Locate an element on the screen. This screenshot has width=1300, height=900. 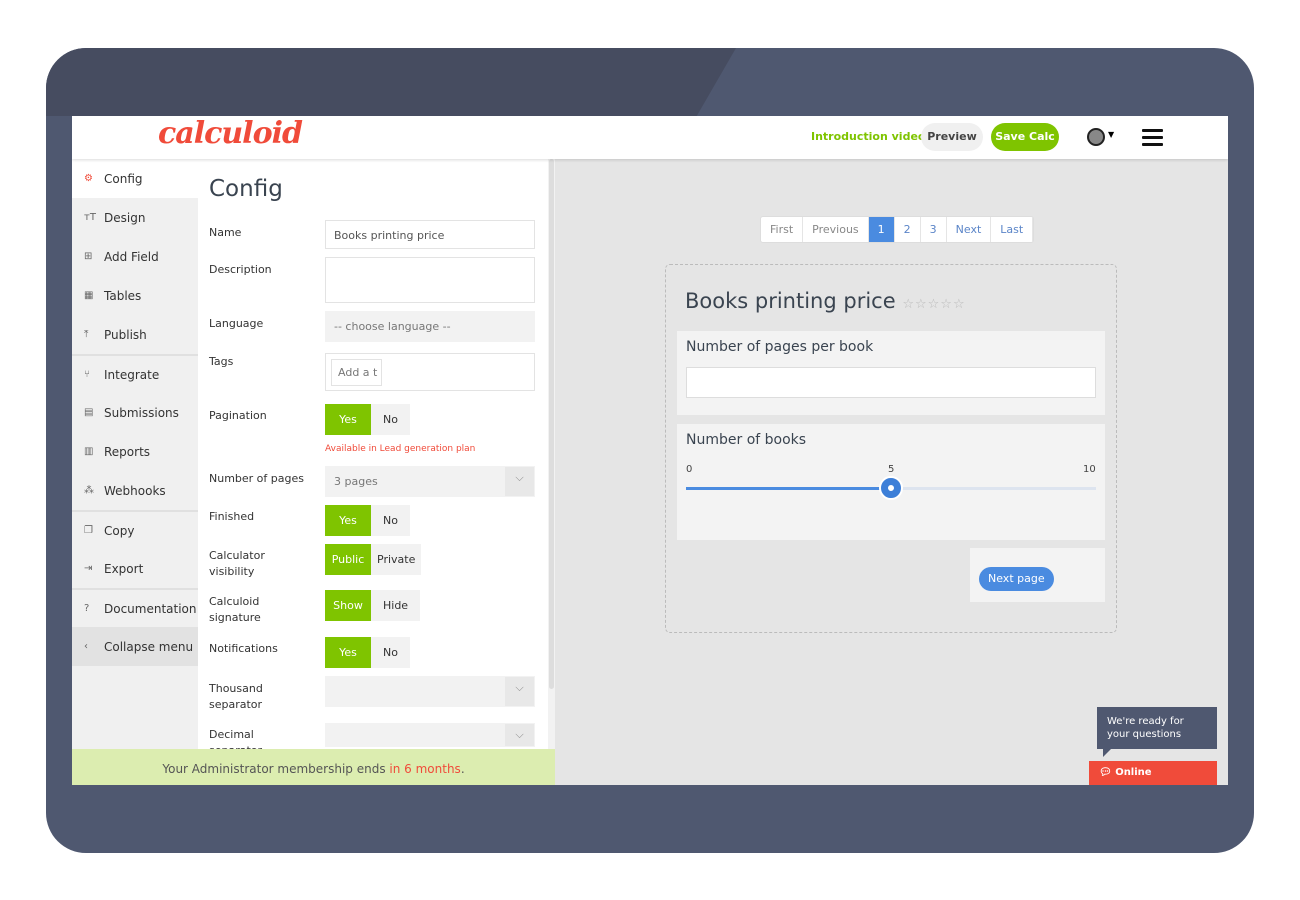
public-option: Public is located at coordinates (348, 559).